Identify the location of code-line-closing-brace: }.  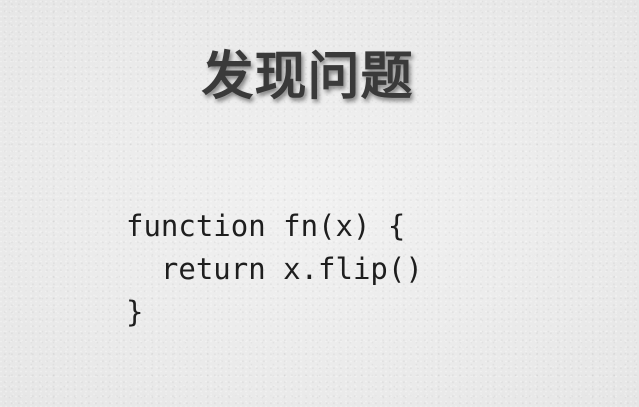
(135, 312).